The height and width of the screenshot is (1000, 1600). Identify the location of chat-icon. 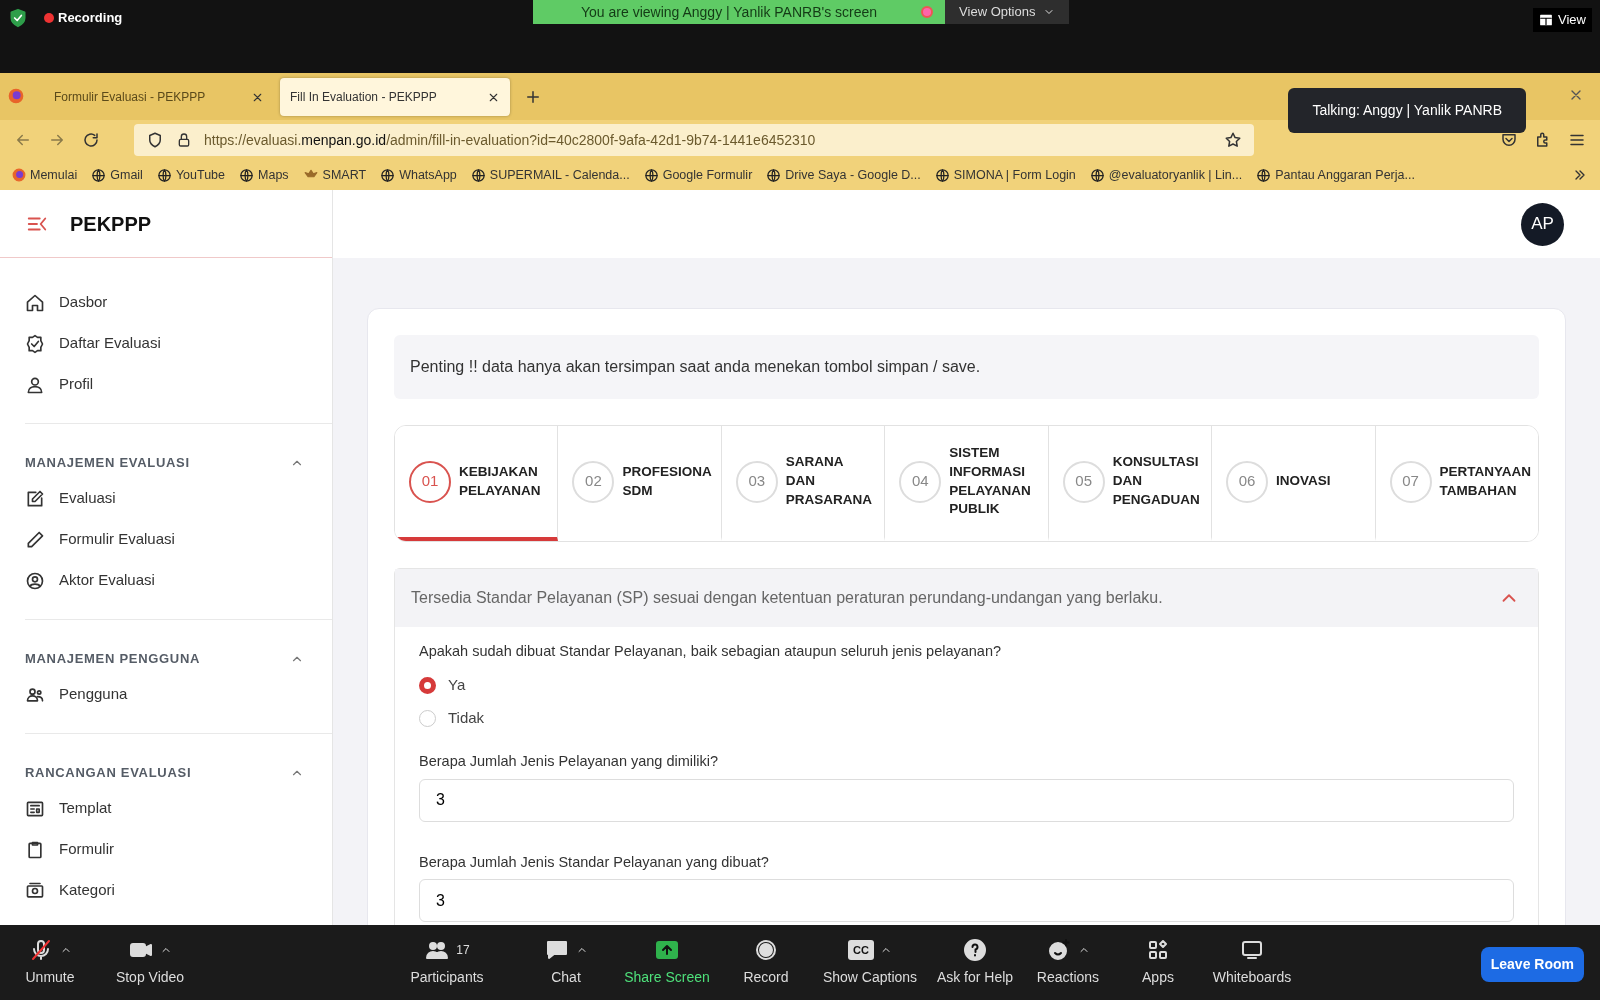
(557, 950).